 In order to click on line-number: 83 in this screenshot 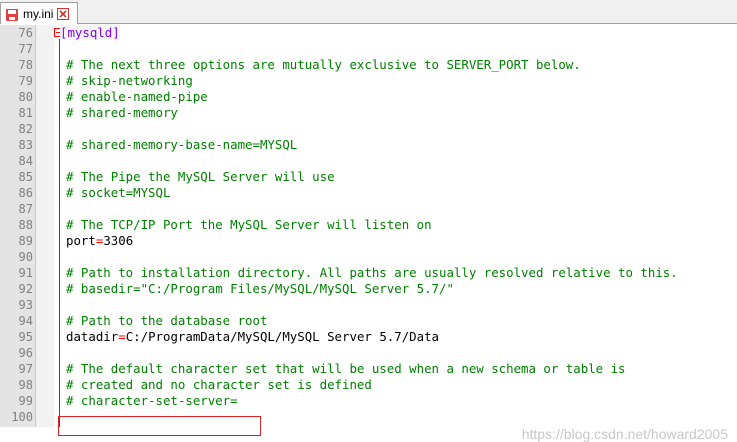, I will do `click(25, 145)`.